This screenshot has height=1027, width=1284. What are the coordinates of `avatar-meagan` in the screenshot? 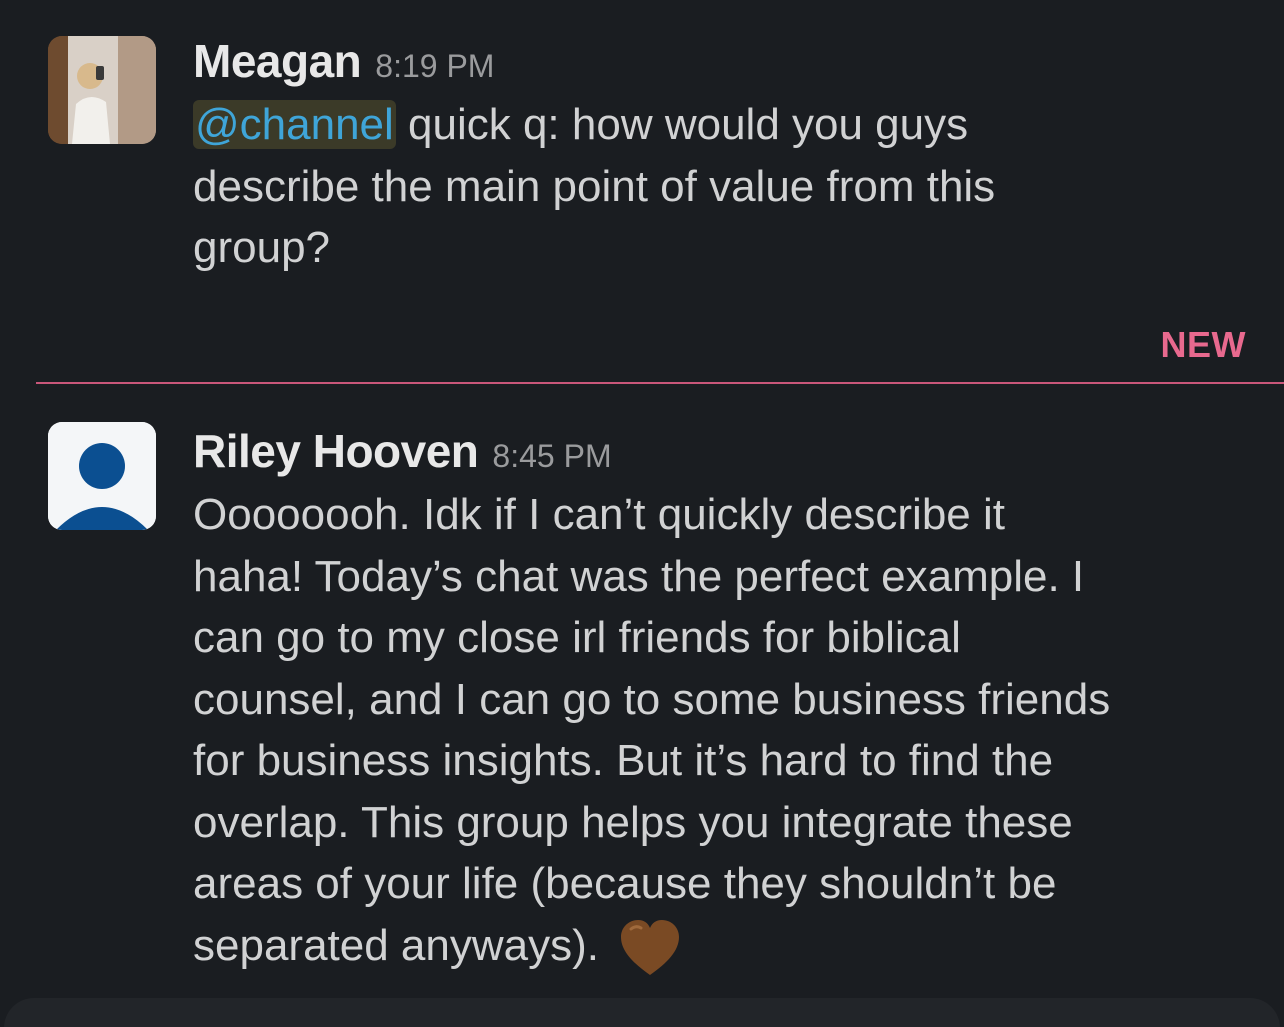 It's located at (102, 90).